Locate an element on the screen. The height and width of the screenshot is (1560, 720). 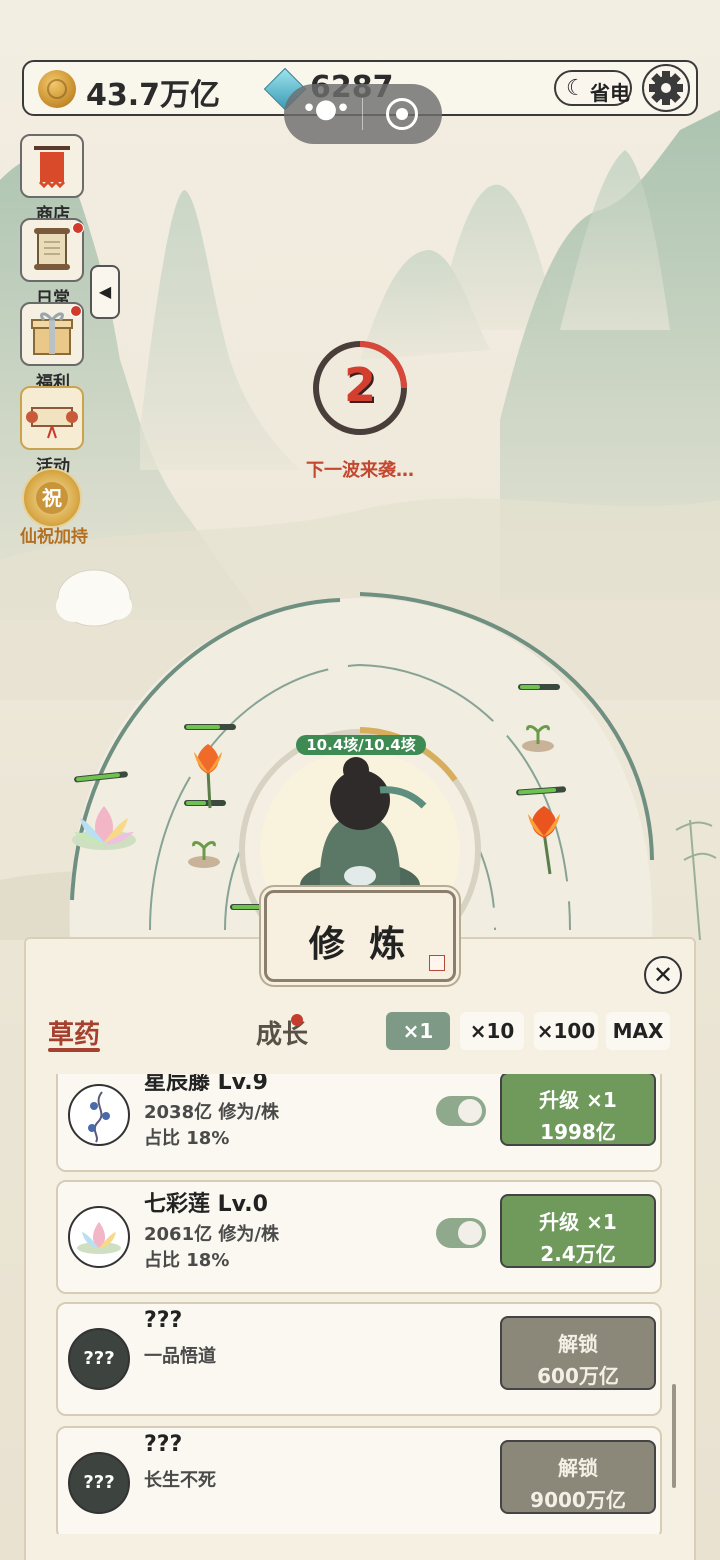
close-icon: ✕ is located at coordinates (663, 975).